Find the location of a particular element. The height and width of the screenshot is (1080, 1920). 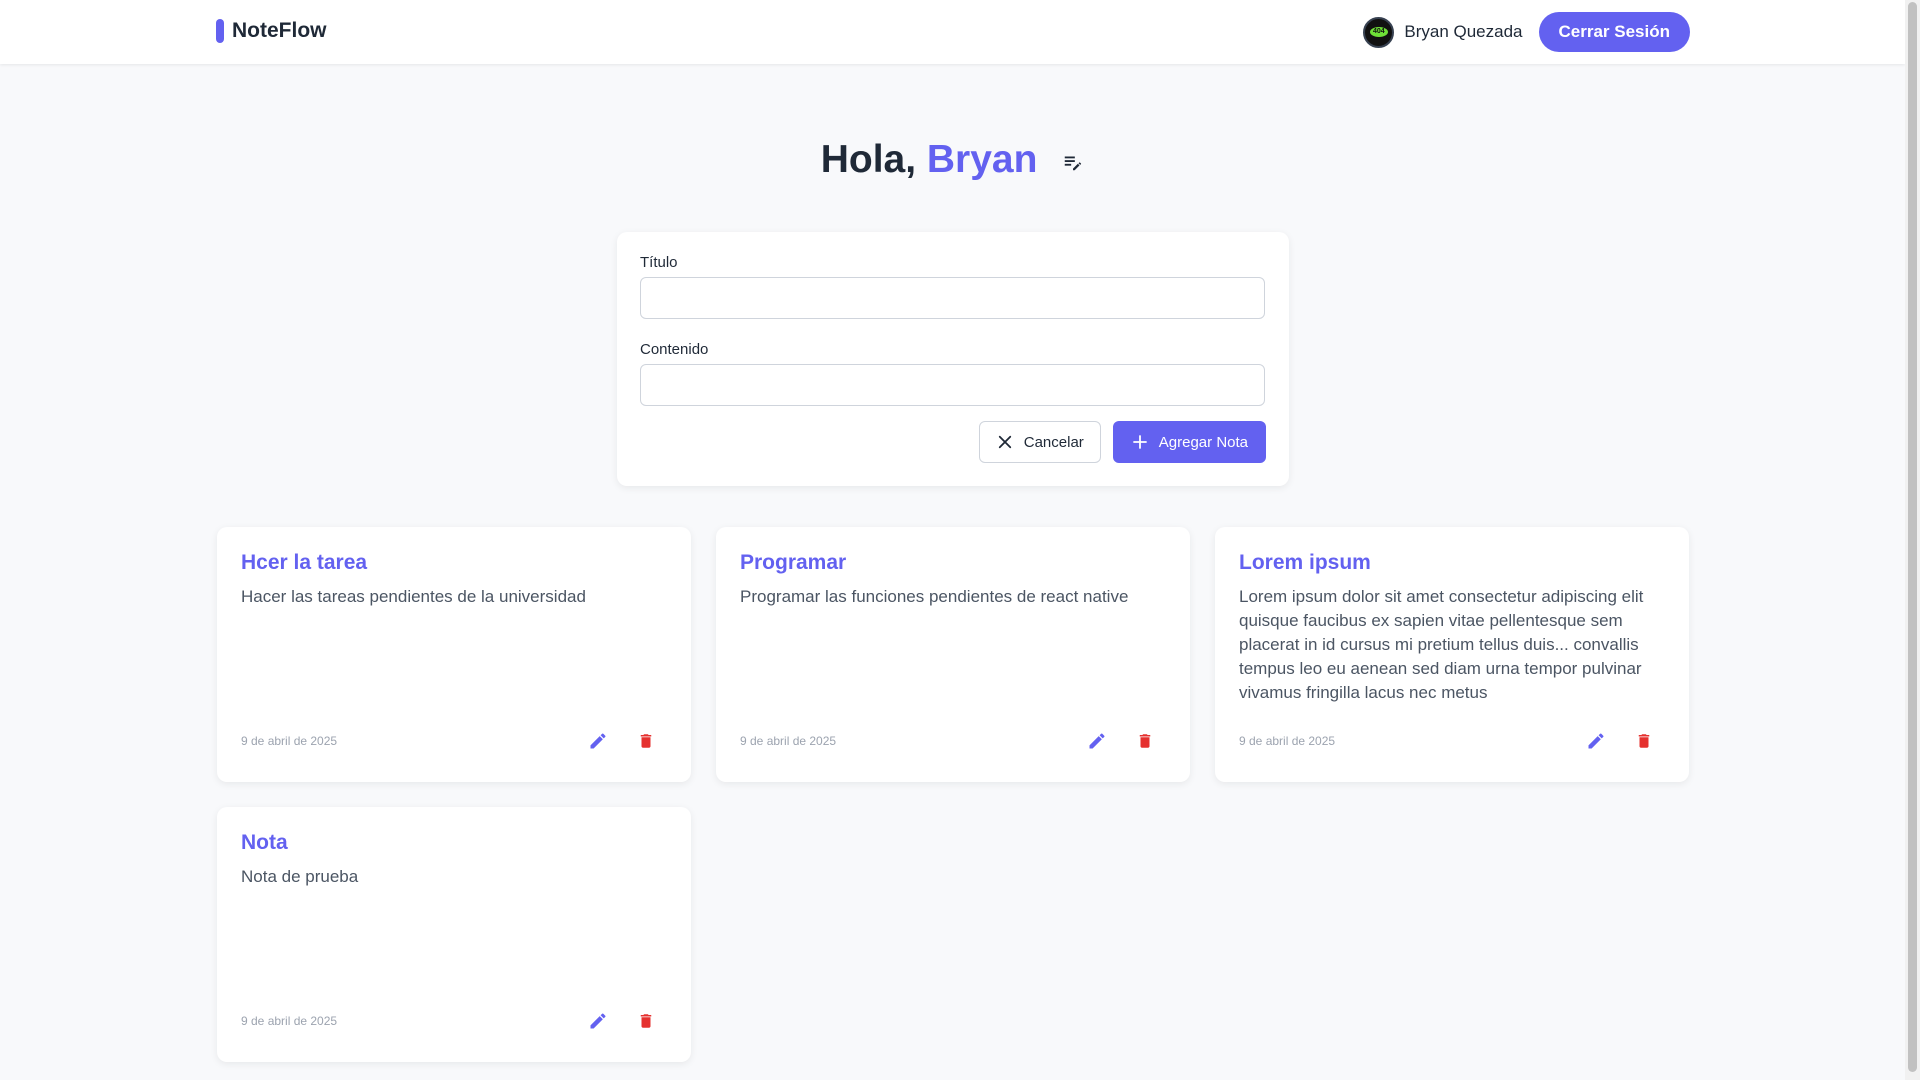

content-field-group: Contenido is located at coordinates (953, 373).